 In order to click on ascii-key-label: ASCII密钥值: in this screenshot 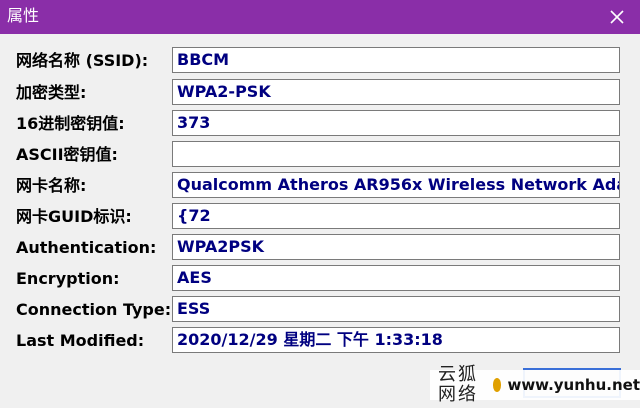, I will do `click(67, 154)`.